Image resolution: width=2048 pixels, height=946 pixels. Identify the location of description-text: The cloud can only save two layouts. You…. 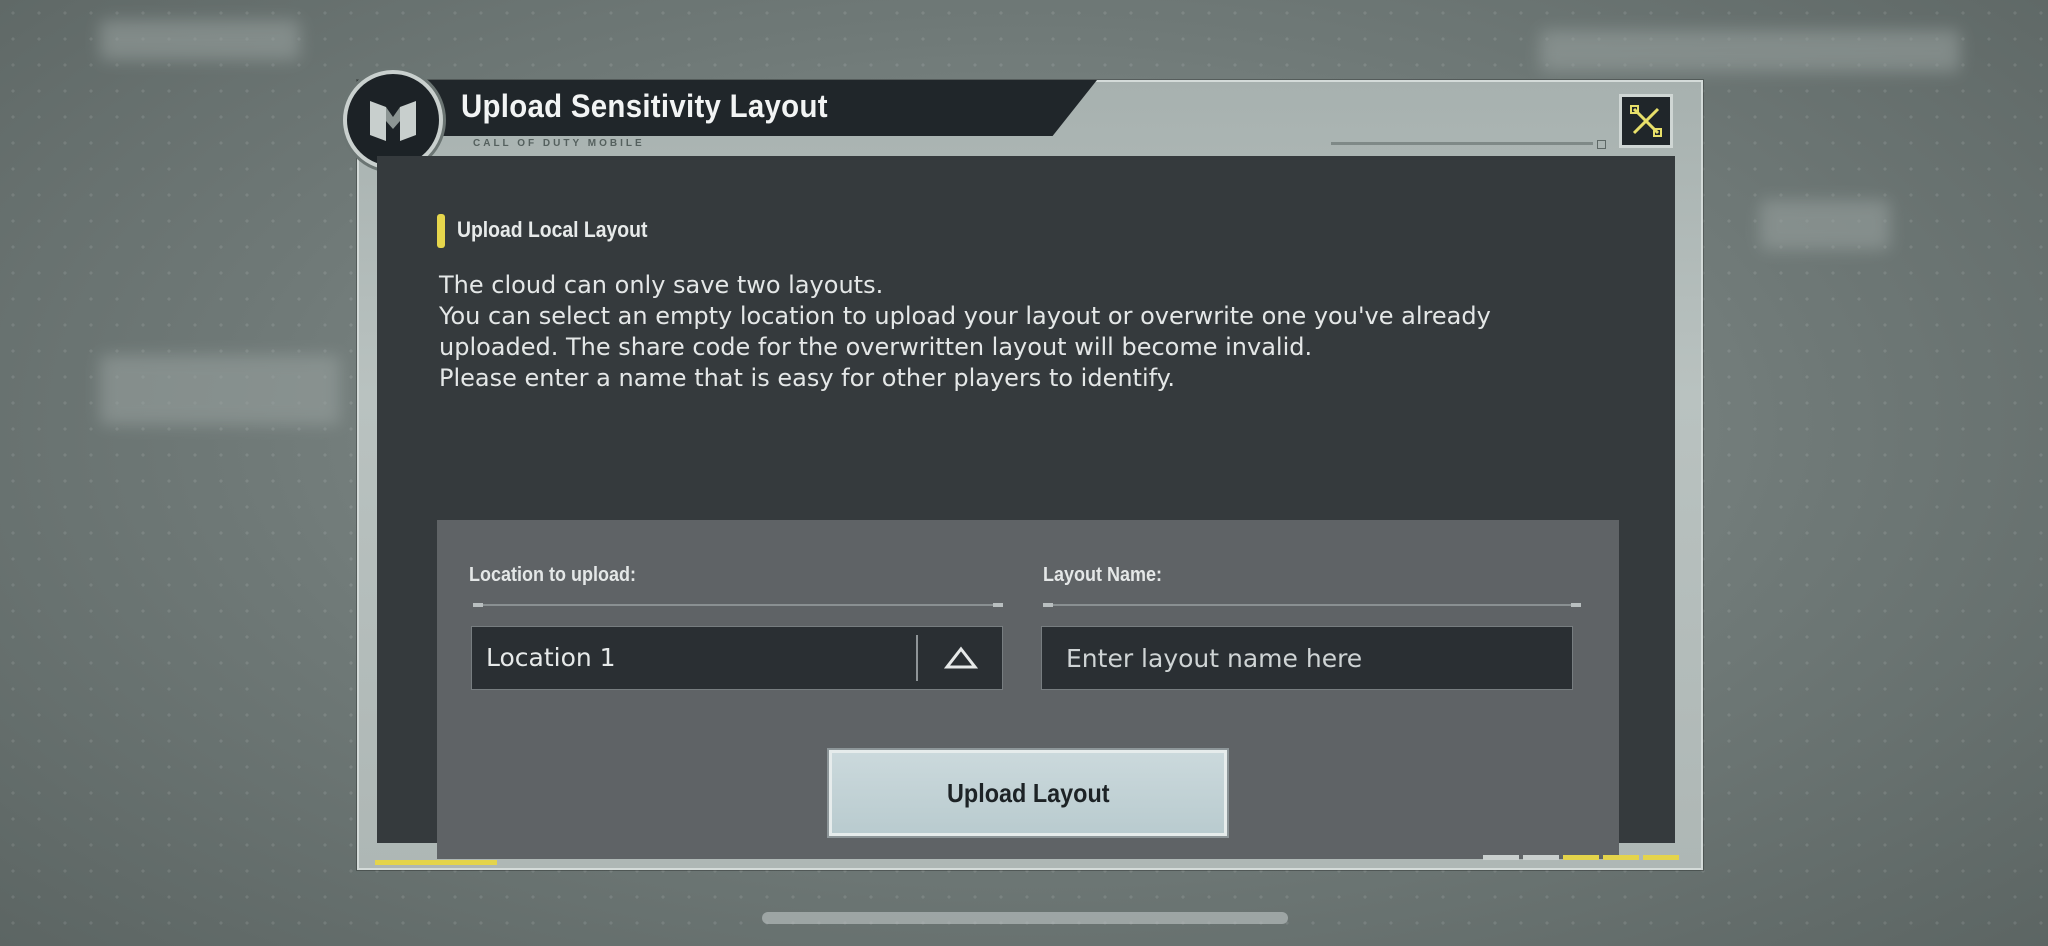
(1039, 332).